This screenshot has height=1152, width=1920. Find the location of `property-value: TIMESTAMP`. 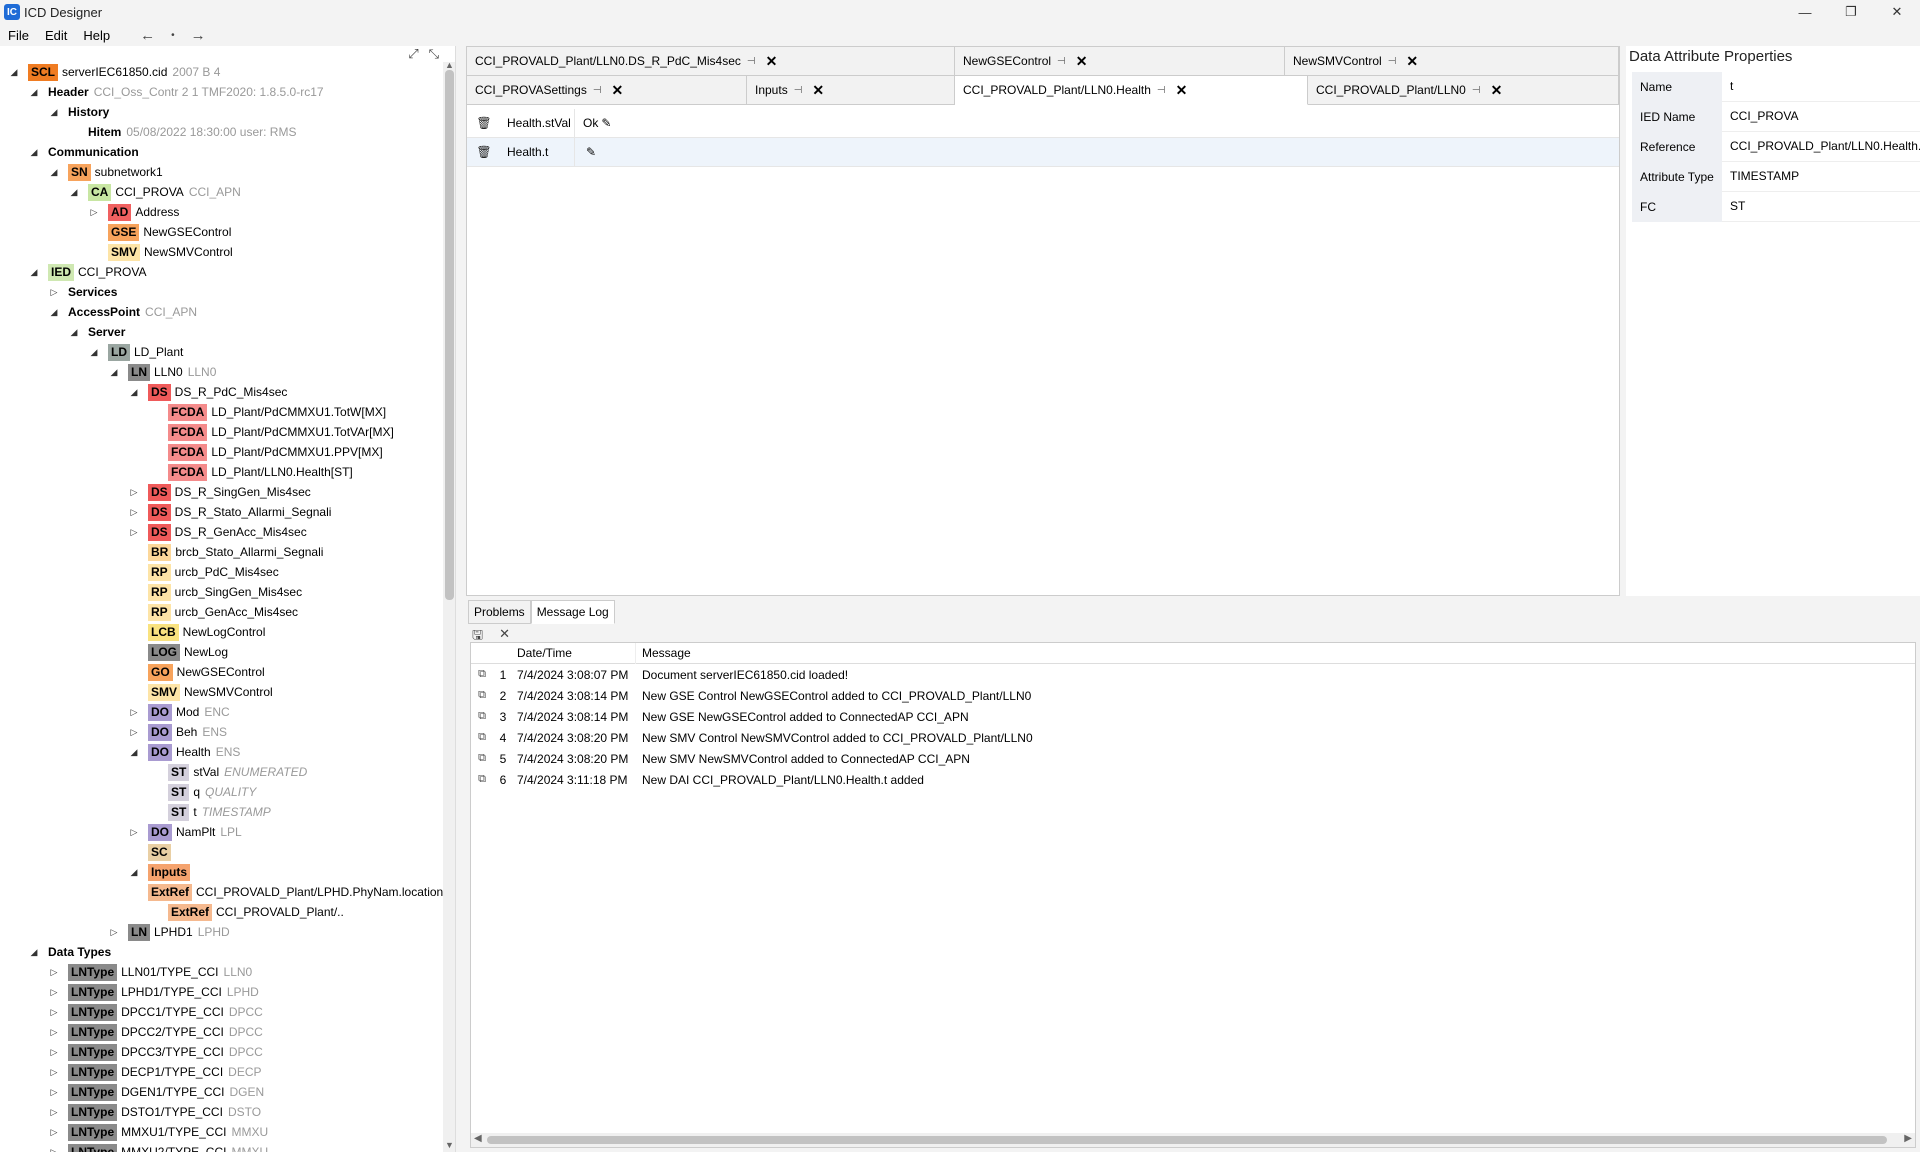

property-value: TIMESTAMP is located at coordinates (1821, 176).